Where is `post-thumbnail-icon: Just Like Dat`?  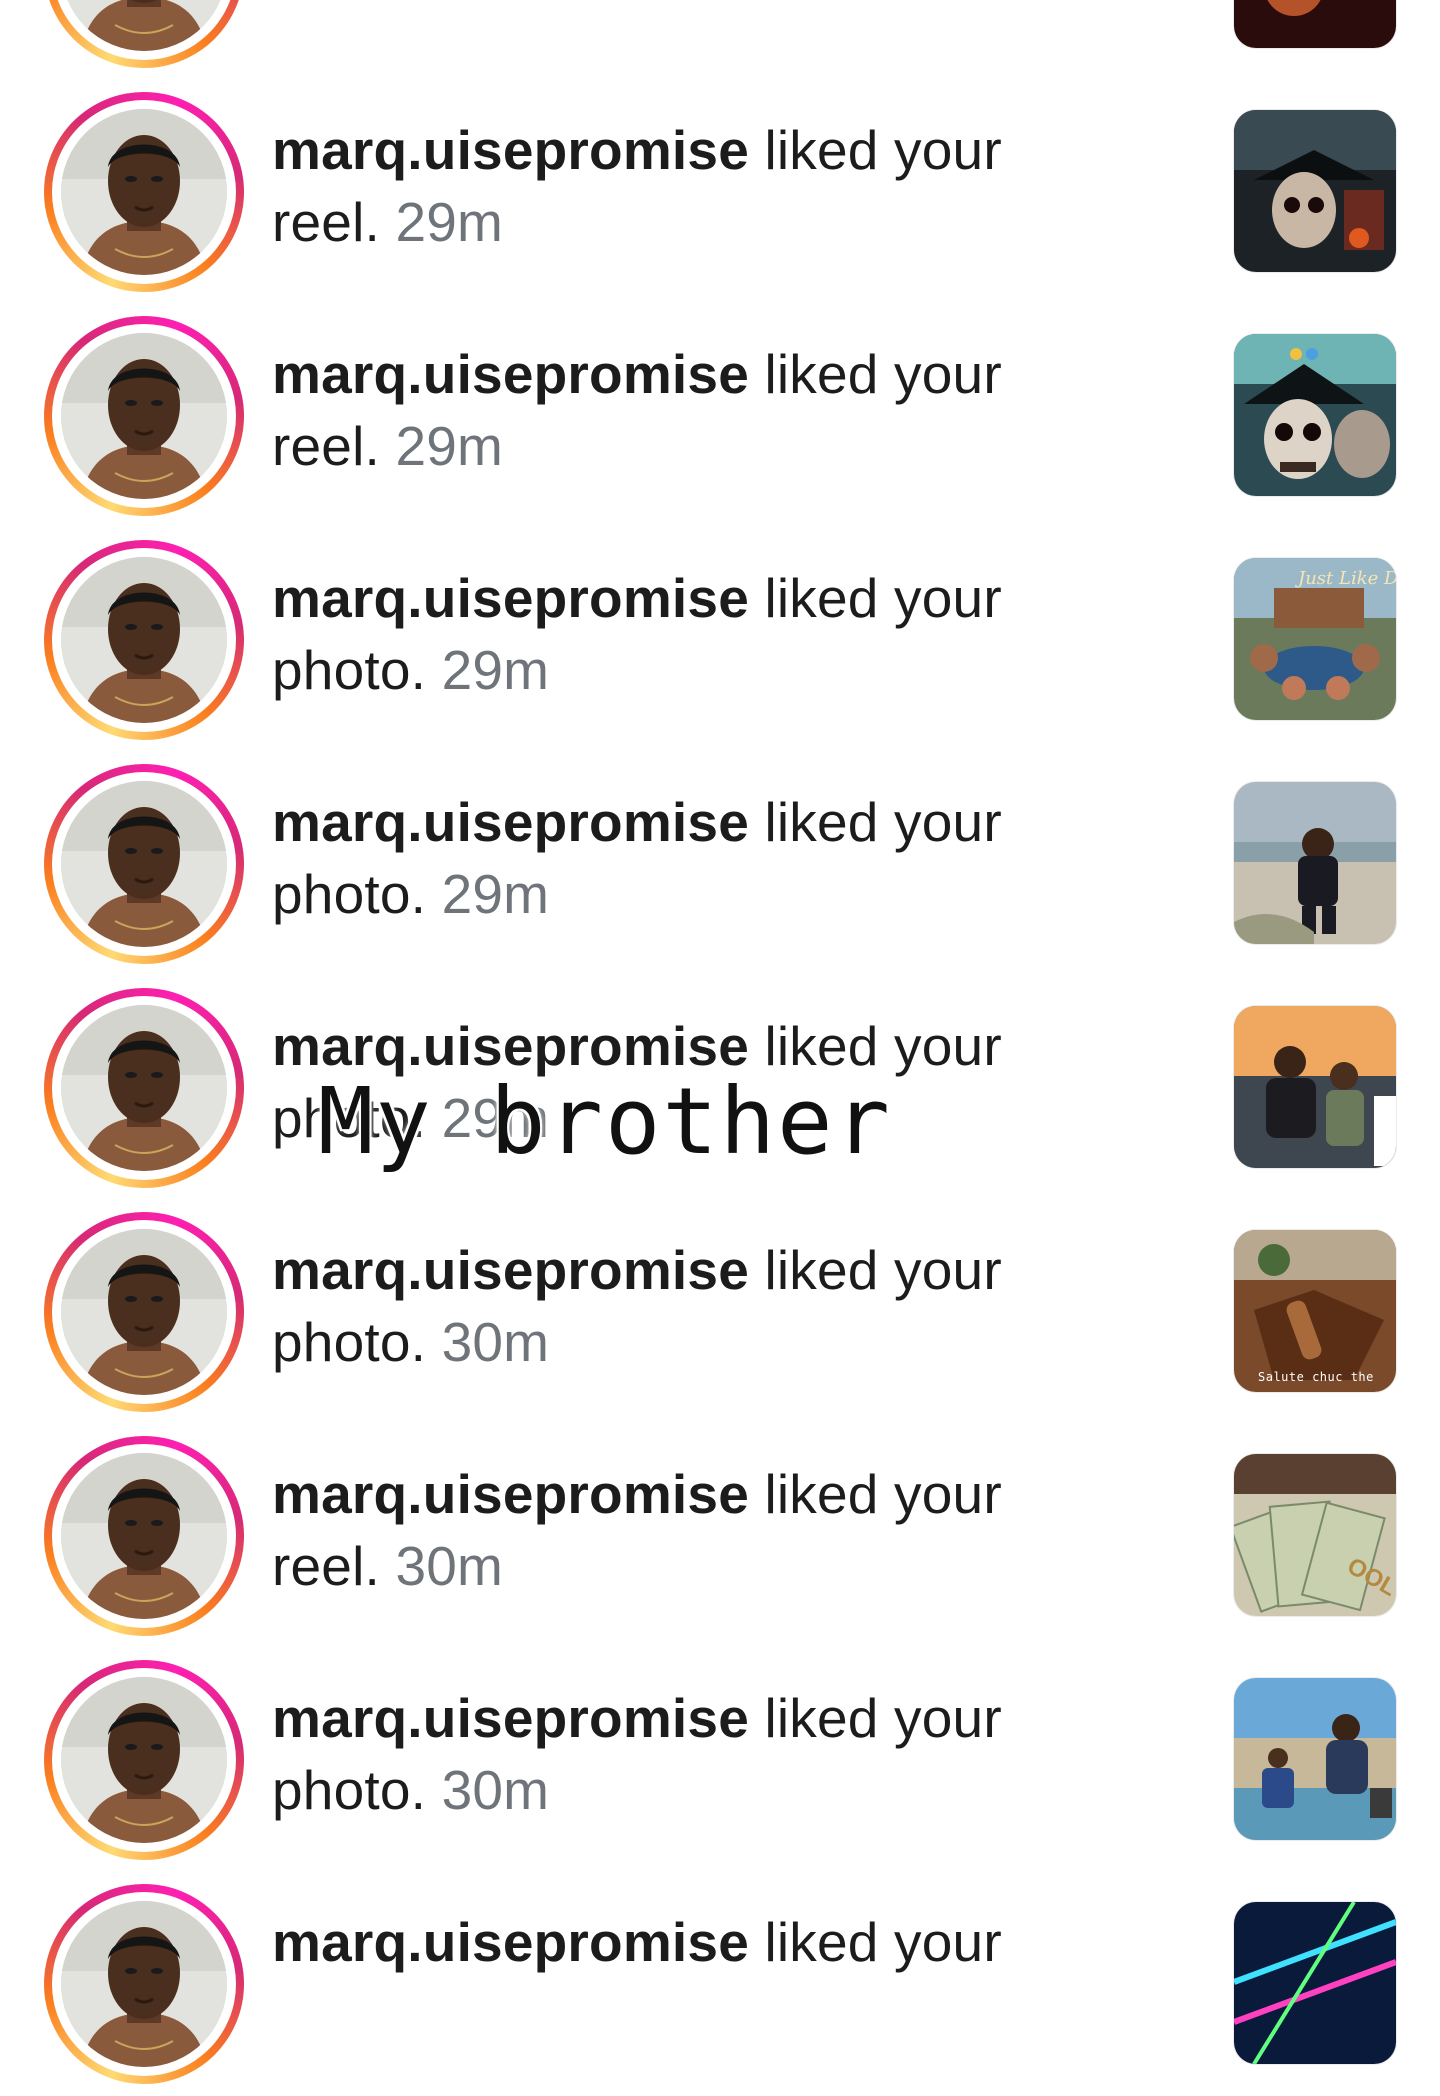 post-thumbnail-icon: Just Like Dat is located at coordinates (1315, 639).